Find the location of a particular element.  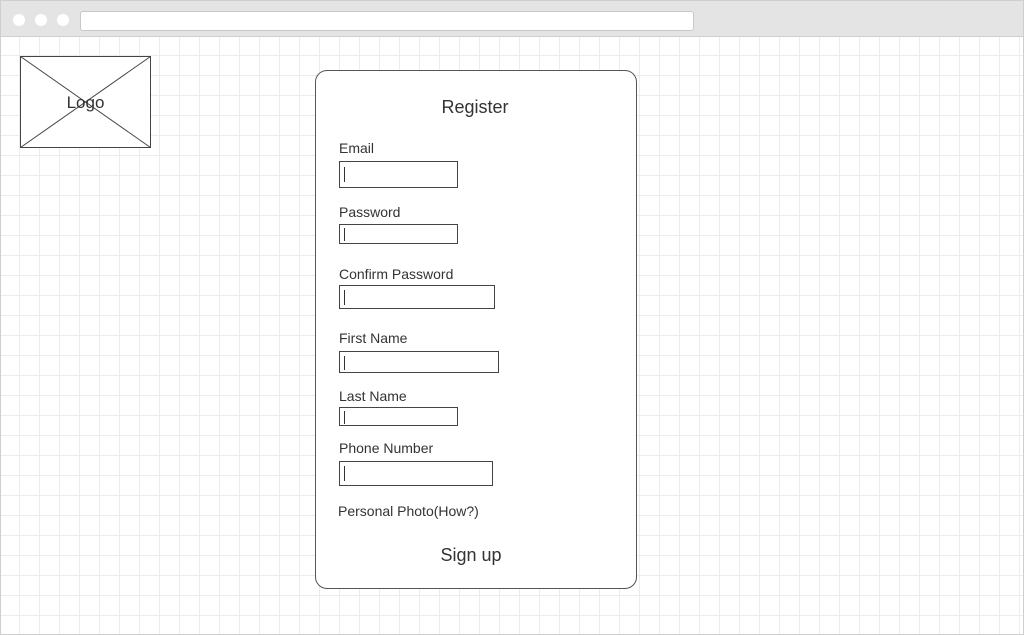

sign-up-button: Sign up is located at coordinates (471, 555).